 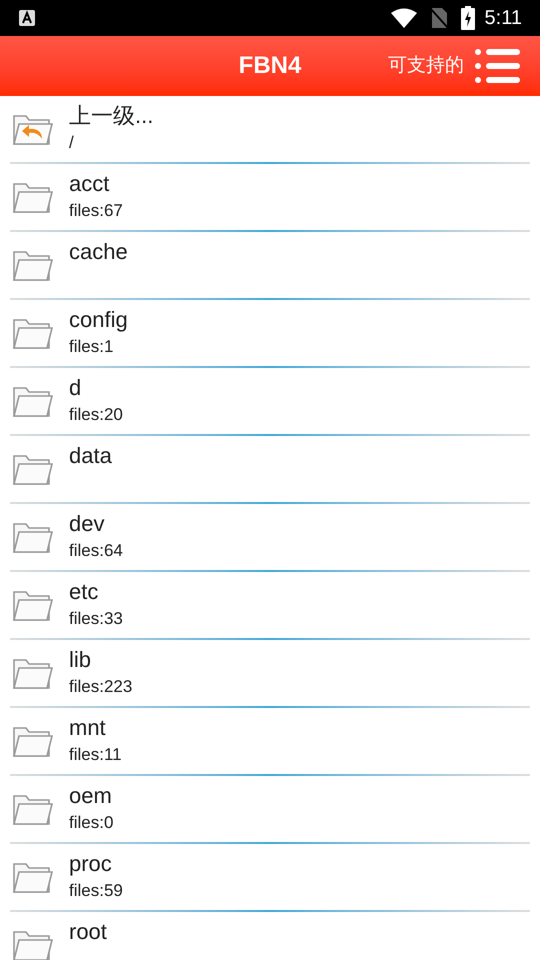 I want to click on folder-detail: files:11, so click(x=95, y=755).